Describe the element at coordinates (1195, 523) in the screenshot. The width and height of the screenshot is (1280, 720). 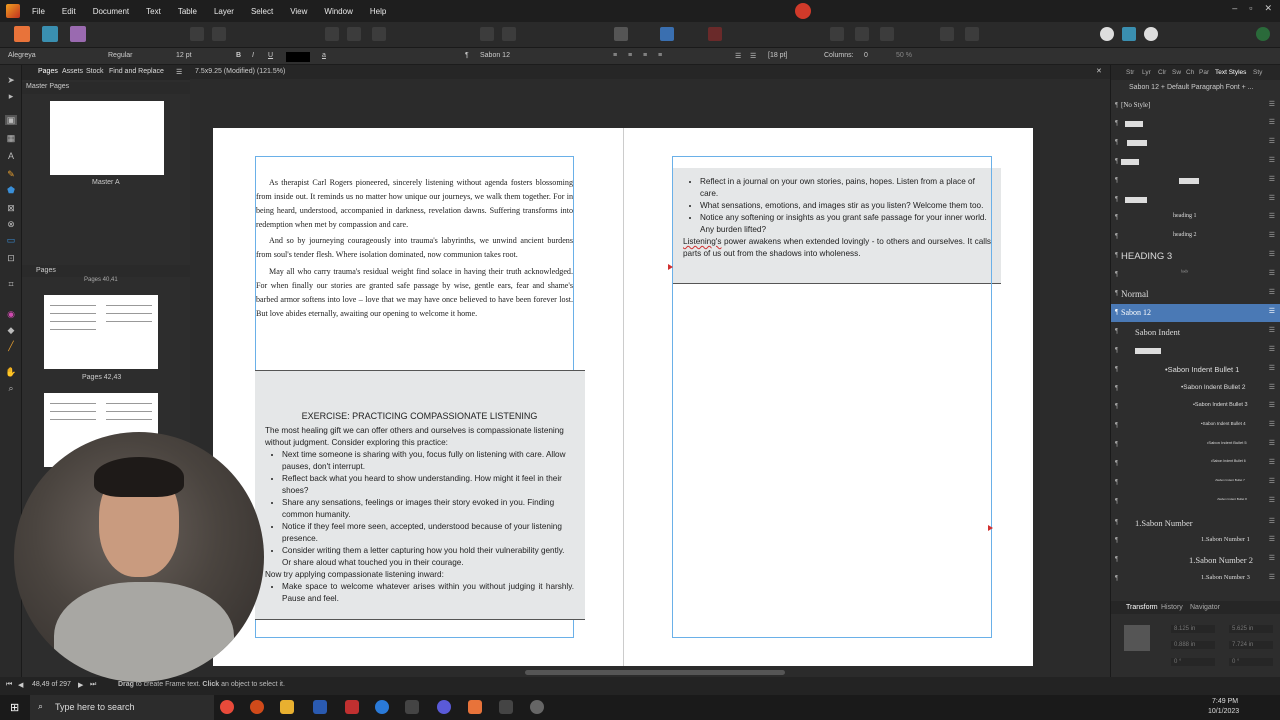
I see `style-item-number: ¶ 1.Sabon Number ☰` at that location.